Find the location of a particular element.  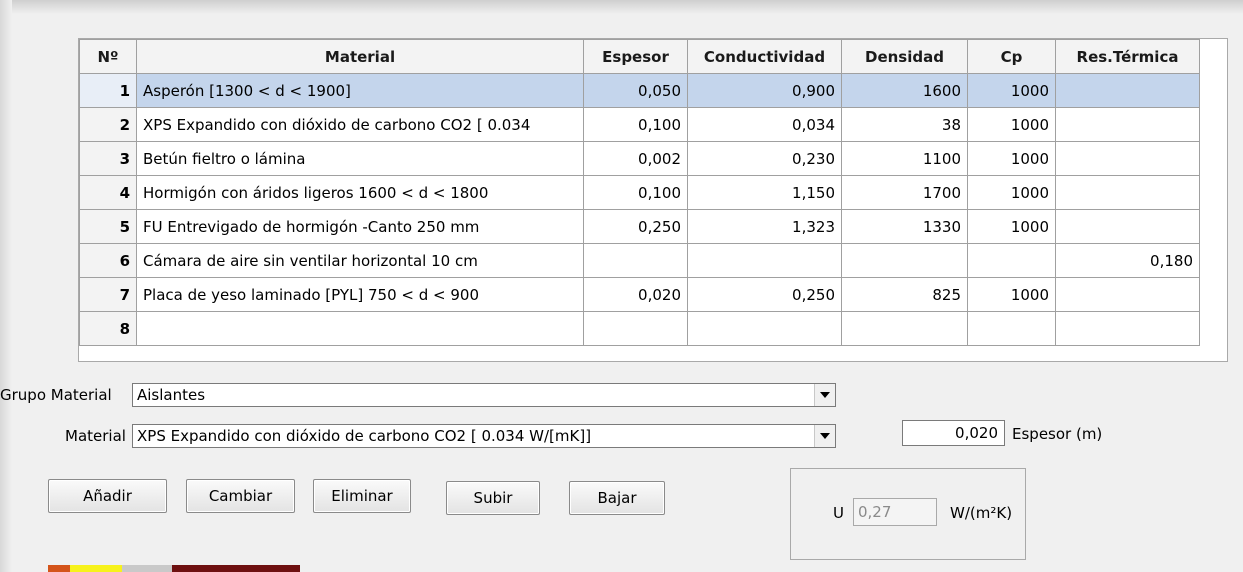

espesor-cell: 0,002 is located at coordinates (635, 158).